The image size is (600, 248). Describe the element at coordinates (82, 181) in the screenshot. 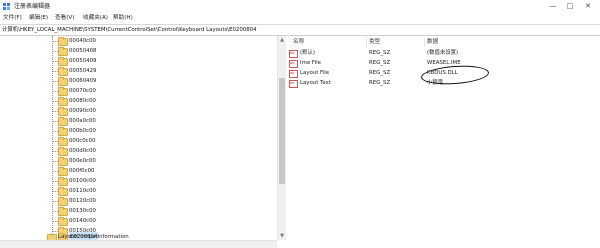

I see `tree-node-label: 00100c00` at that location.